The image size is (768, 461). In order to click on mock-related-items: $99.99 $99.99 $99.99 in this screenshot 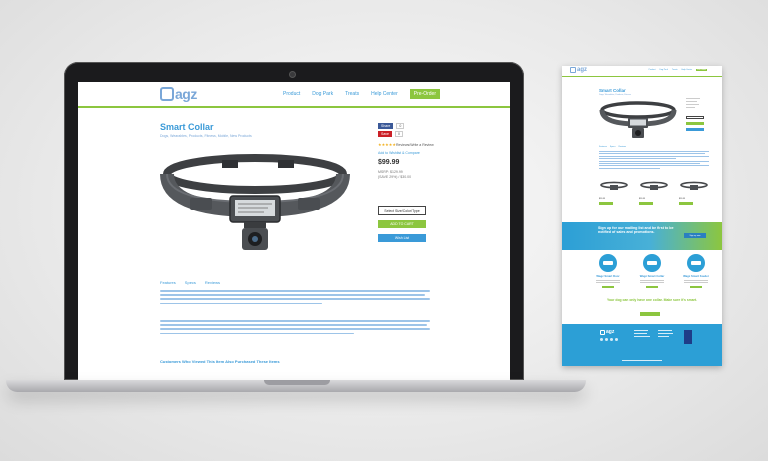, I will do `click(654, 191)`.